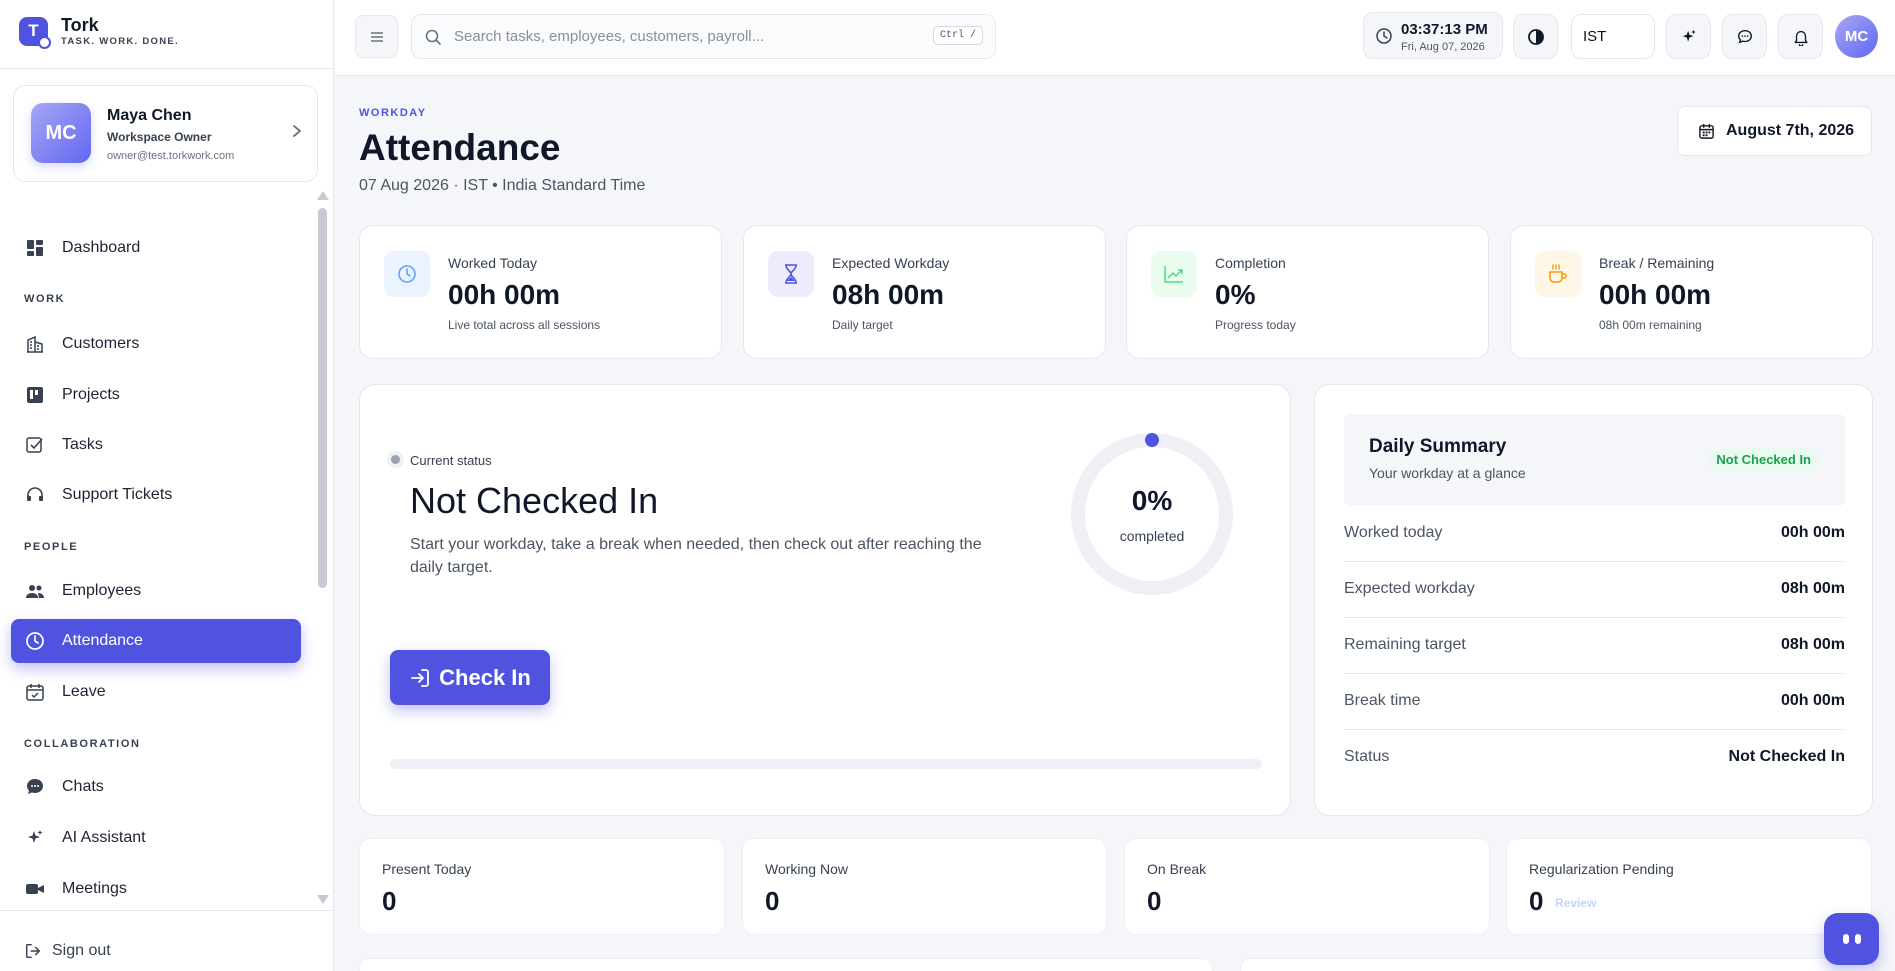 The image size is (1895, 971). I want to click on summary-subtitle: Your workday at a glance, so click(1447, 473).